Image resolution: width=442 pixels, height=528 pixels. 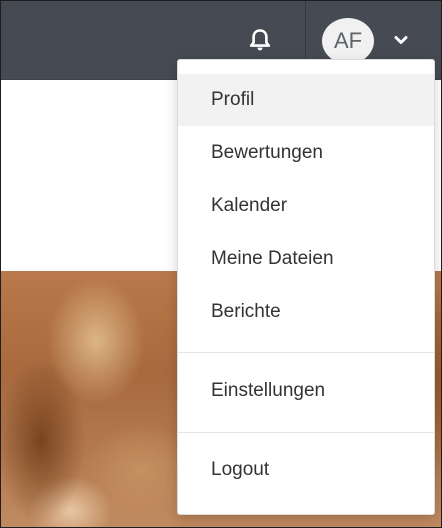 I want to click on chevron-down-icon, so click(x=401, y=40).